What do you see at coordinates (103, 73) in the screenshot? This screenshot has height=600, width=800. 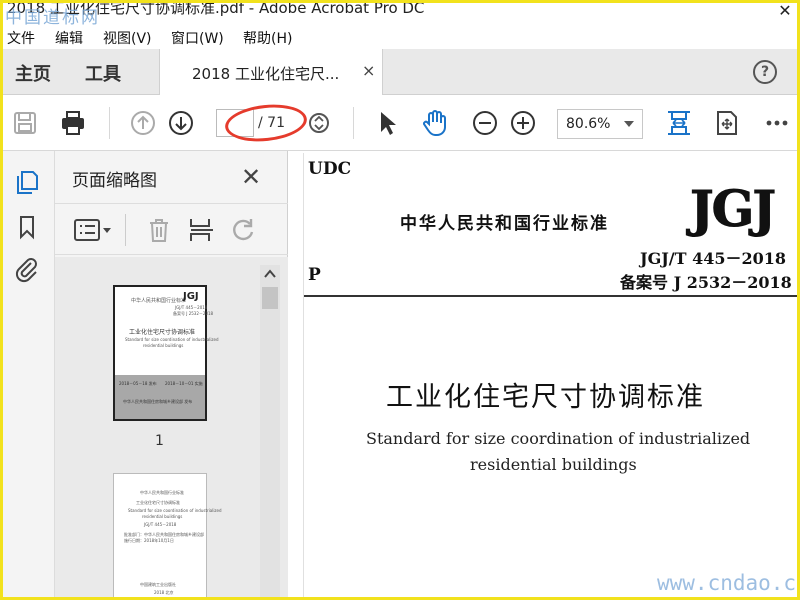 I see `tab-tools: 工具` at bounding box center [103, 73].